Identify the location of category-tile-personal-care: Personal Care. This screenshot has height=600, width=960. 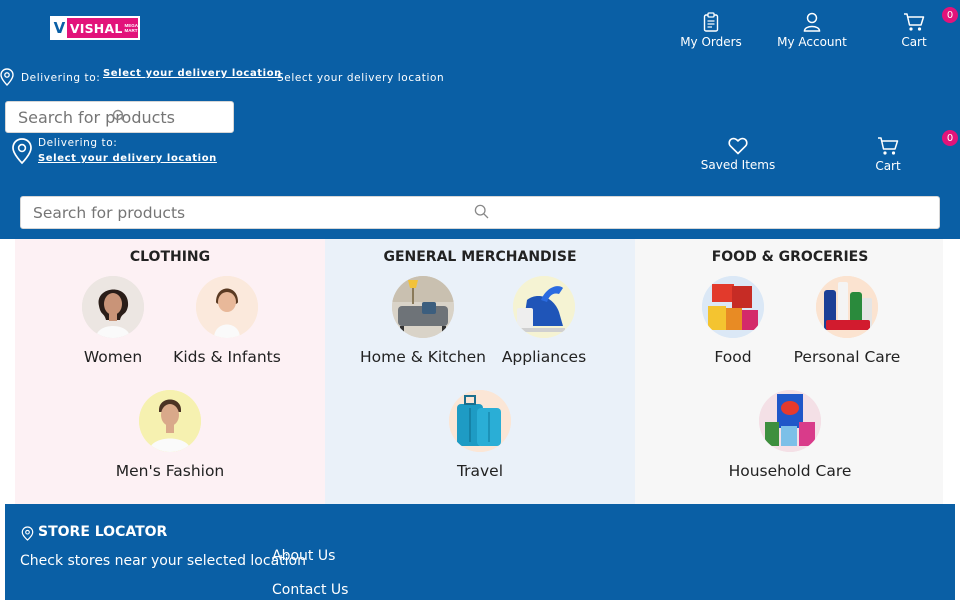
(847, 321).